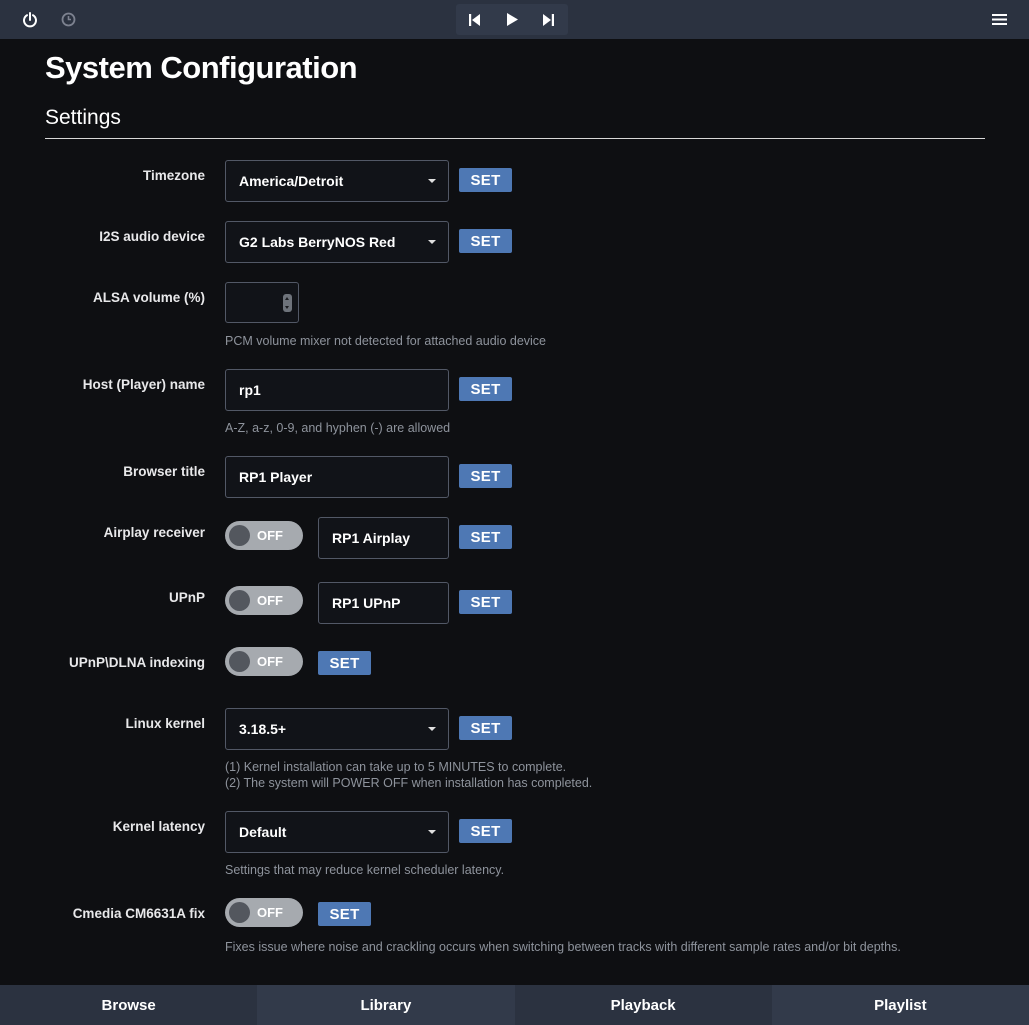  Describe the element at coordinates (270, 600) in the screenshot. I see `upnp-toggle-state: OFF` at that location.